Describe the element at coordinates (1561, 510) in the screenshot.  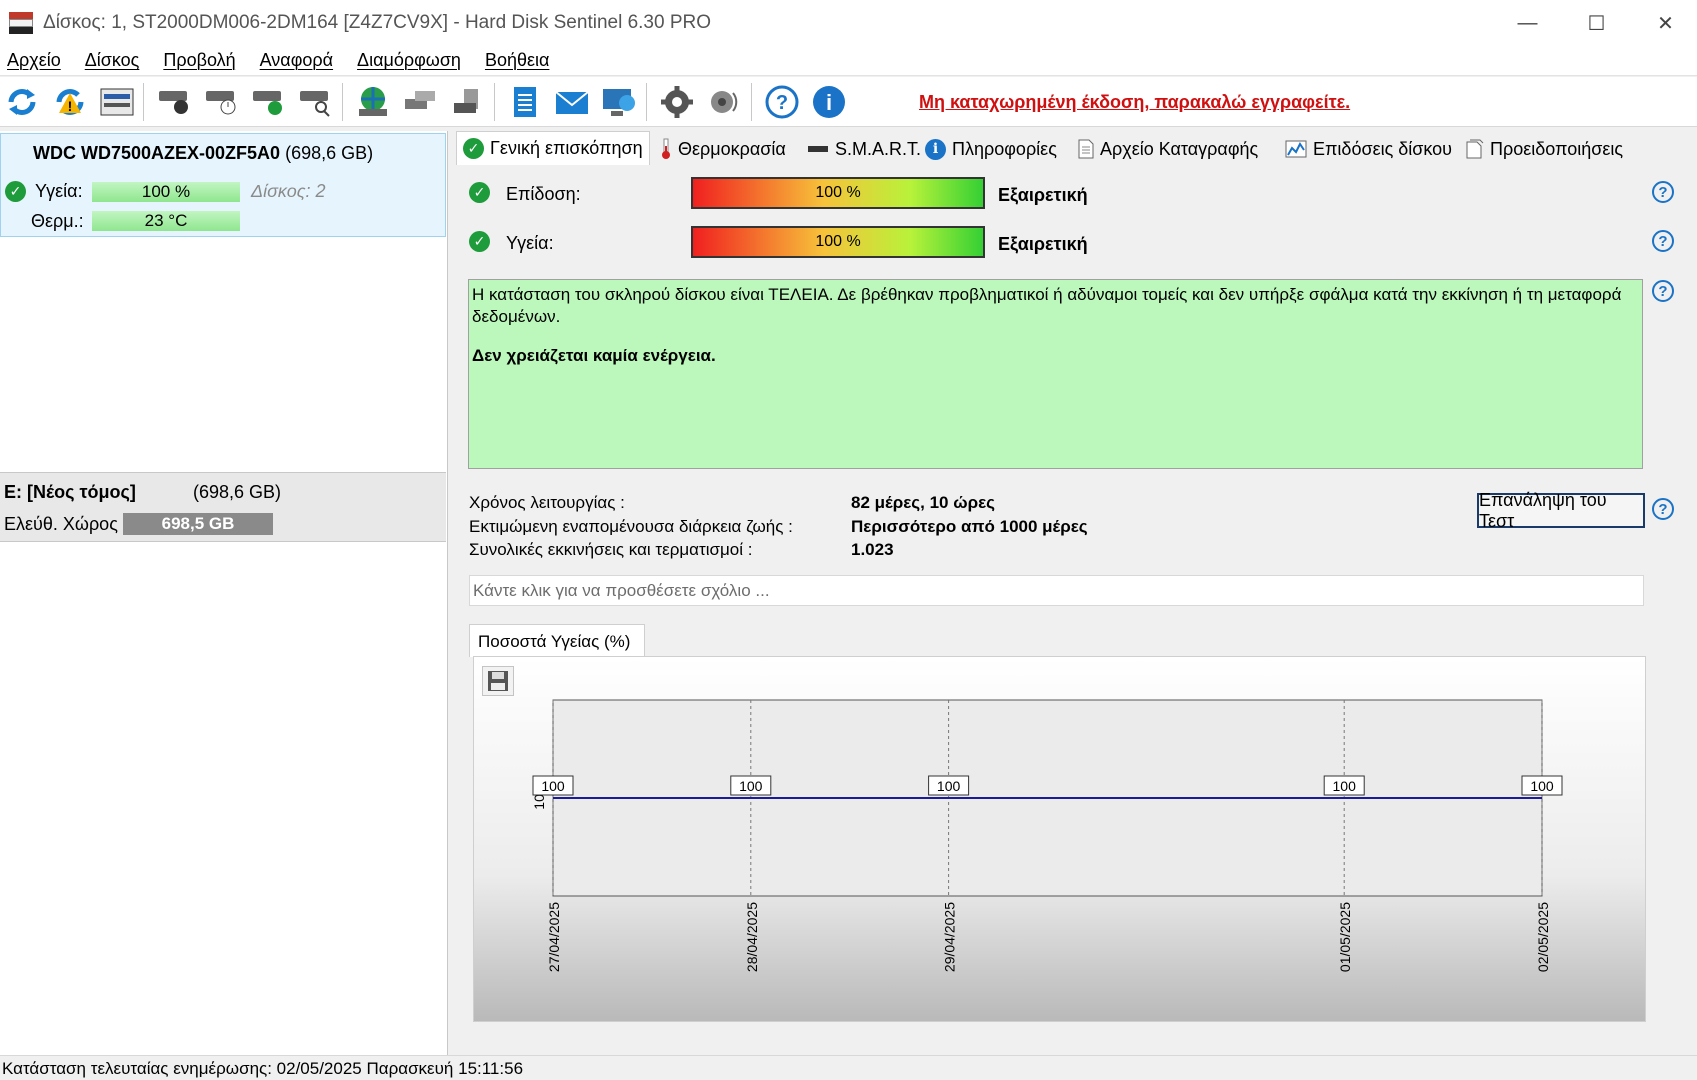
I see `retest-button: Επανάληψη του Τεστ` at that location.